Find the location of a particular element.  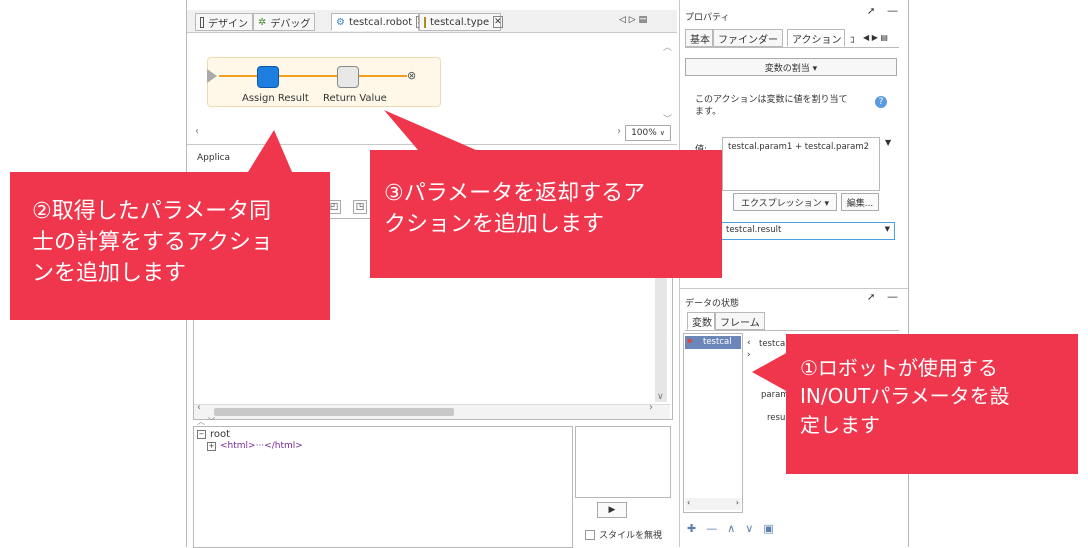

callout-1-line-3: 定します is located at coordinates (840, 424).